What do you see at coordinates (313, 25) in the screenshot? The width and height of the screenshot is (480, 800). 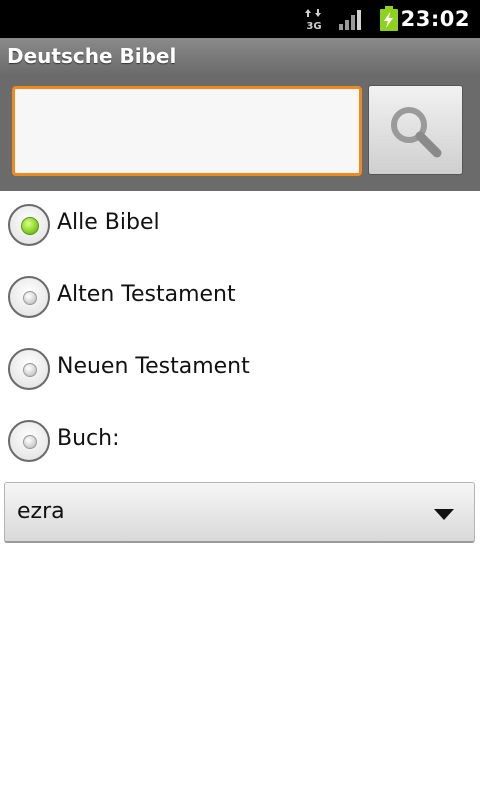 I see `network-type-label: 3G` at bounding box center [313, 25].